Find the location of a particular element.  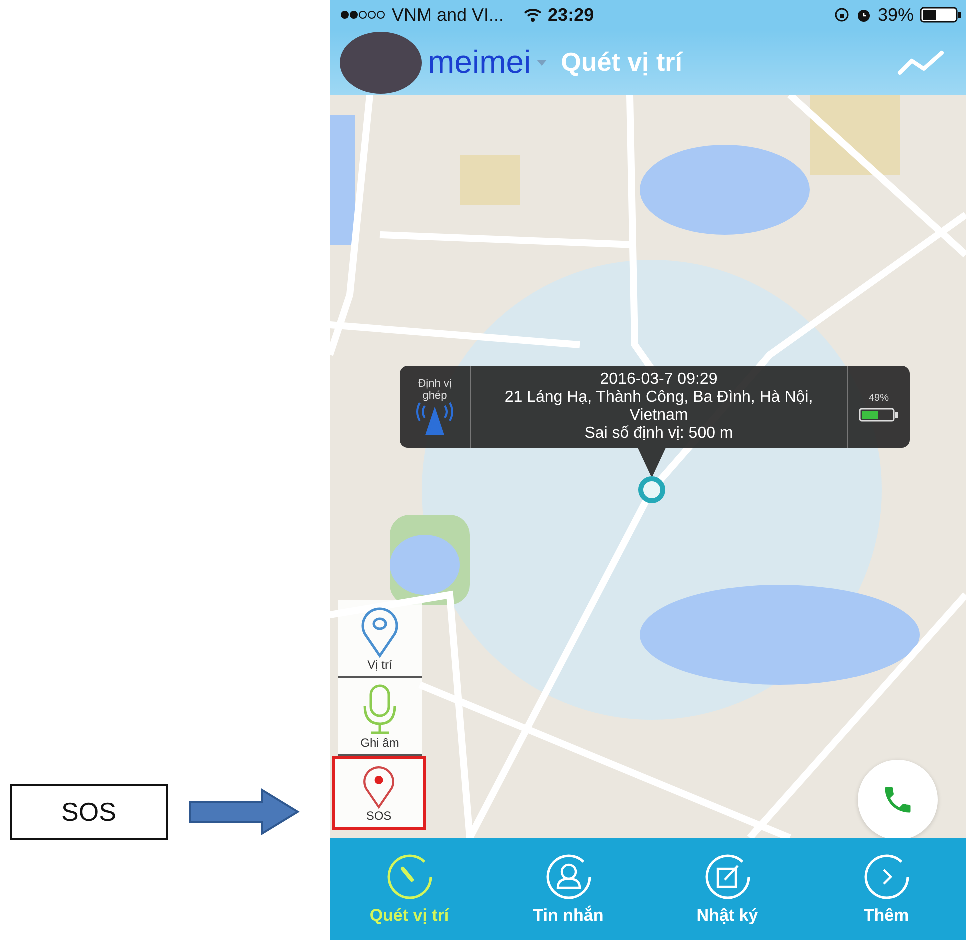

tab: Nhật ký is located at coordinates (727, 889).